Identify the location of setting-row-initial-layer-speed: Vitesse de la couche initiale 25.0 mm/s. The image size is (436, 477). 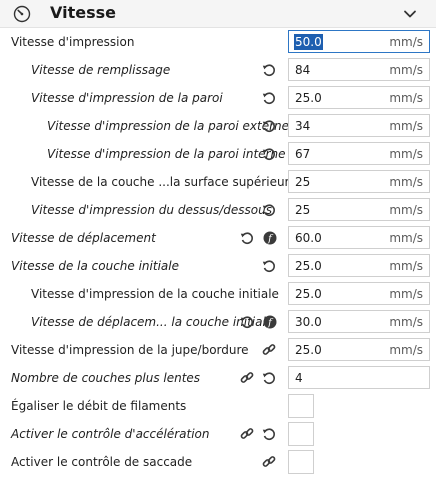
(218, 266).